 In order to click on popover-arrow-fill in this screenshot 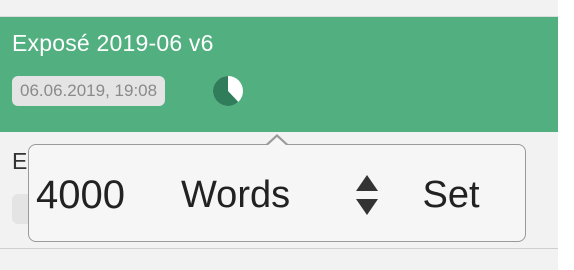, I will do `click(277, 141)`.